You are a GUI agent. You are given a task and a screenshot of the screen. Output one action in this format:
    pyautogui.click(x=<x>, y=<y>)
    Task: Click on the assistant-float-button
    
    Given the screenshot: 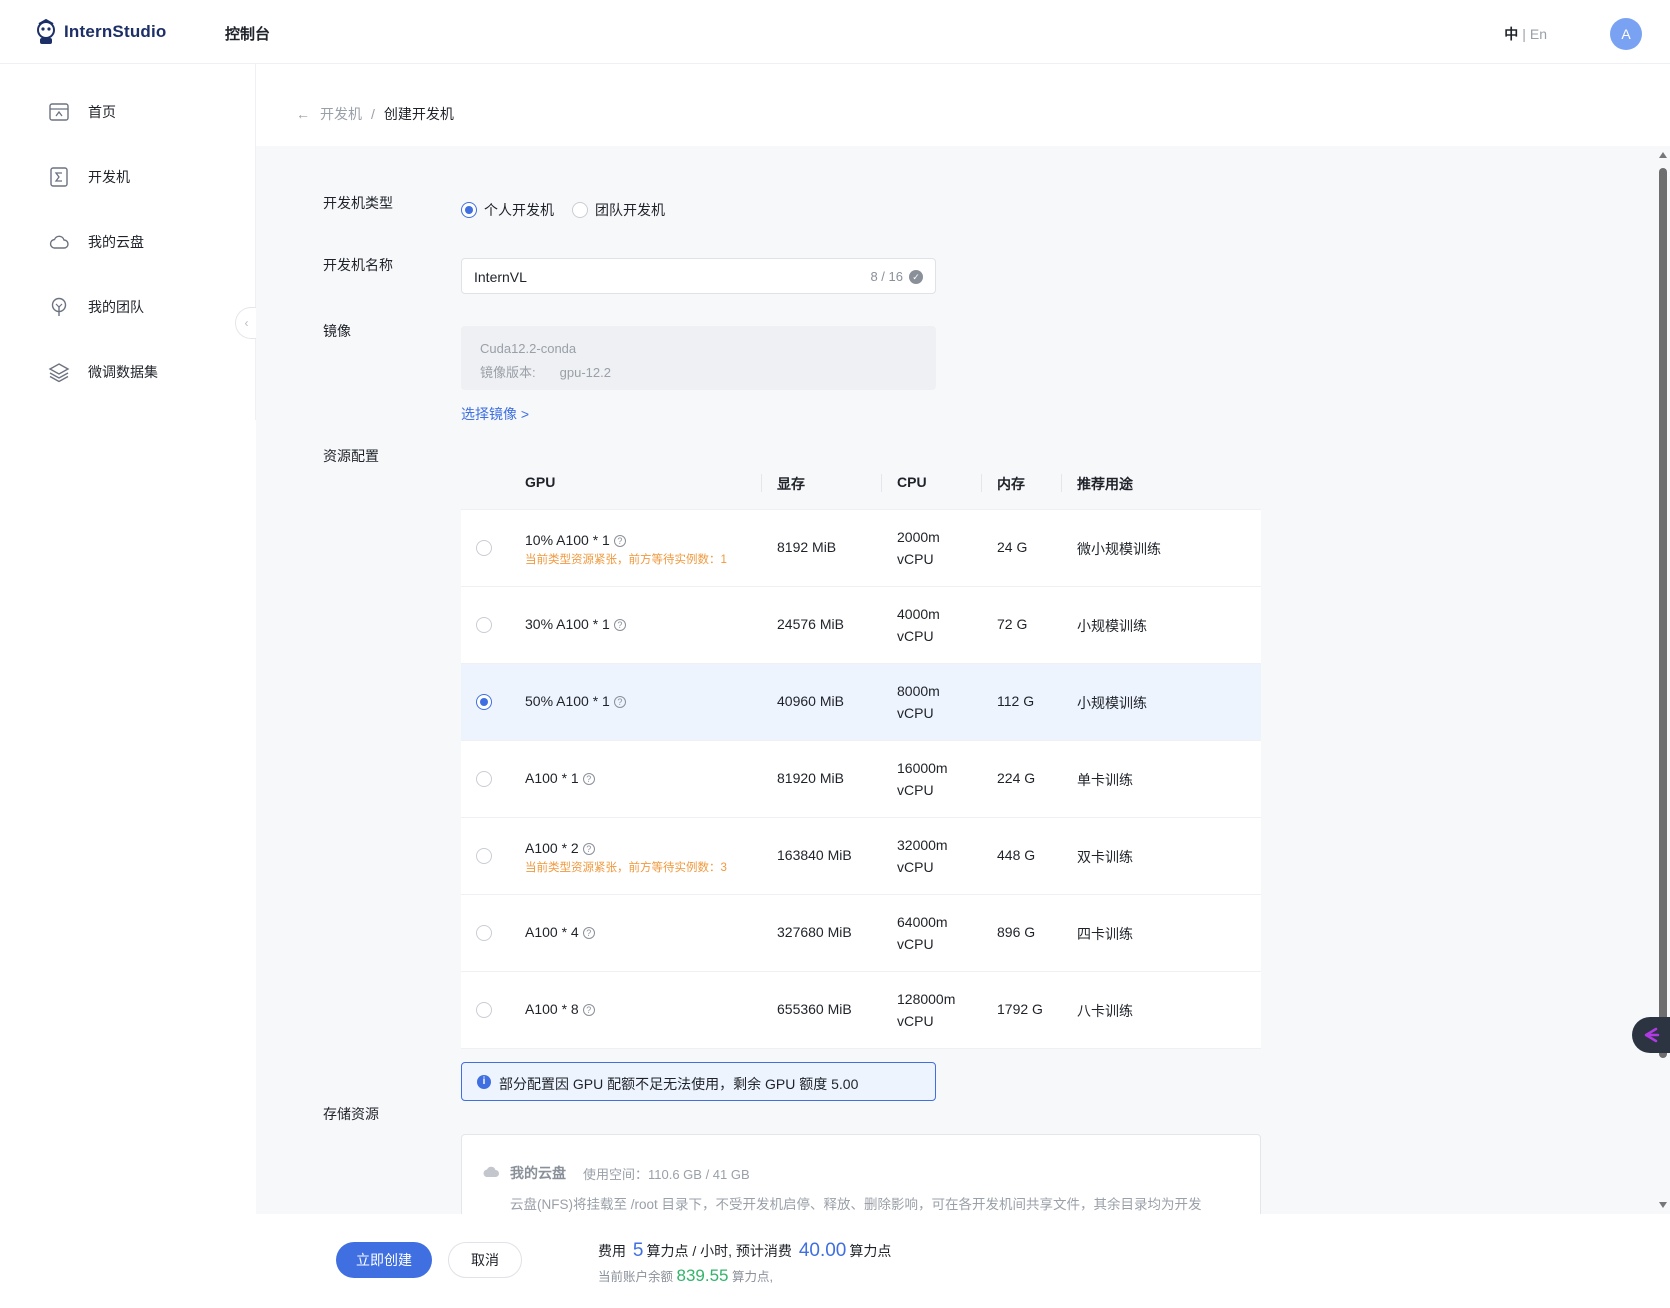 What is the action you would take?
    pyautogui.click(x=1651, y=1035)
    